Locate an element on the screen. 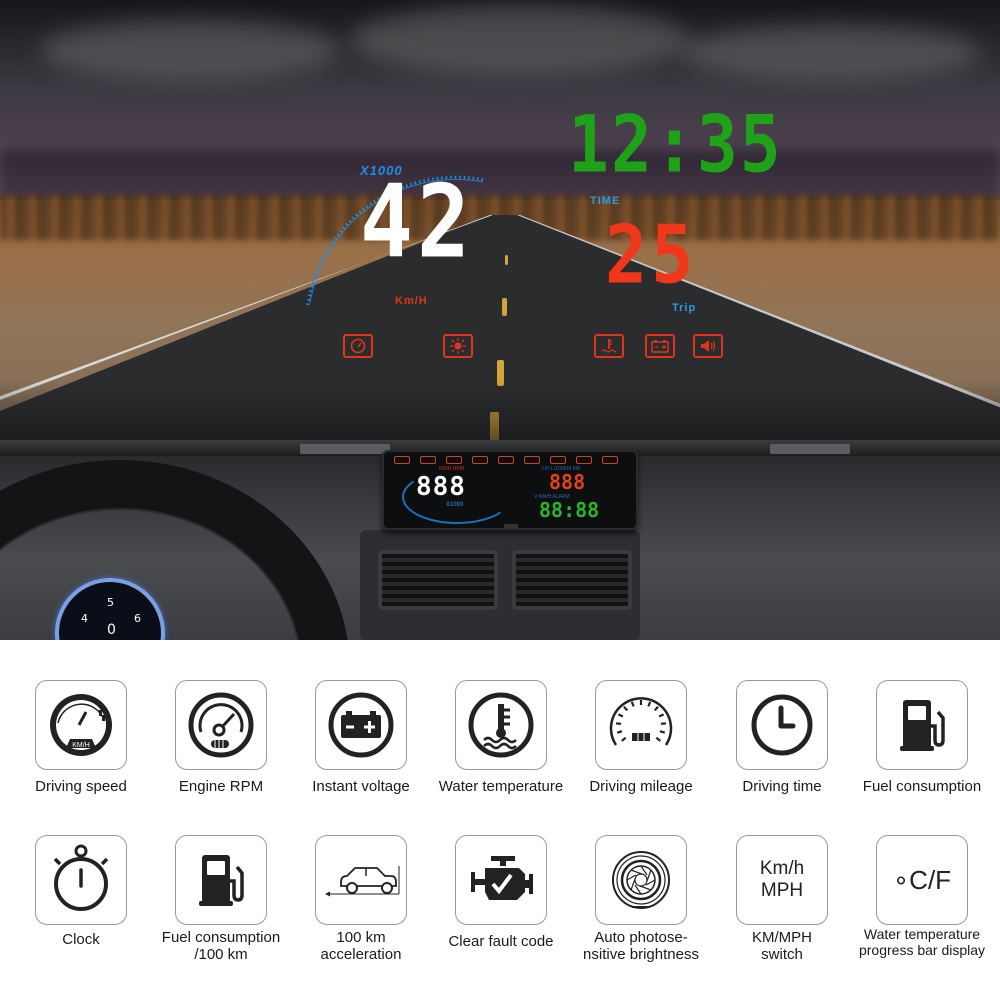 This screenshot has width=1000, height=1000. odometer-icon is located at coordinates (641, 721).